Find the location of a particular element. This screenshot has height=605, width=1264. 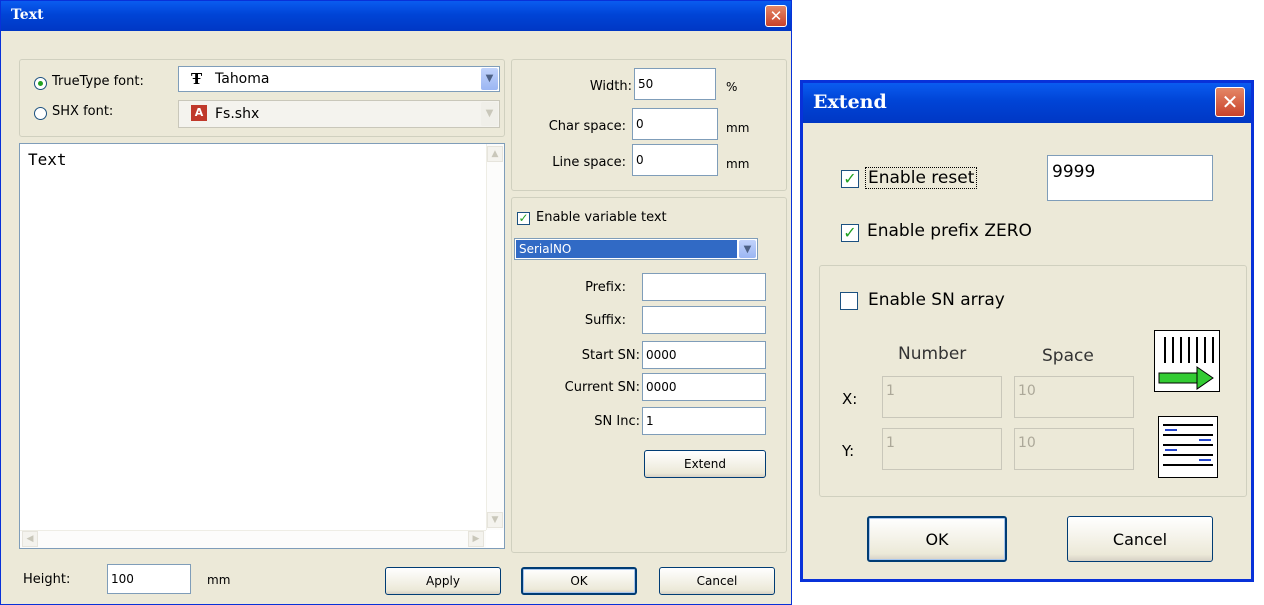

shx-font-select: A Fs.shx ▼ is located at coordinates (339, 114).